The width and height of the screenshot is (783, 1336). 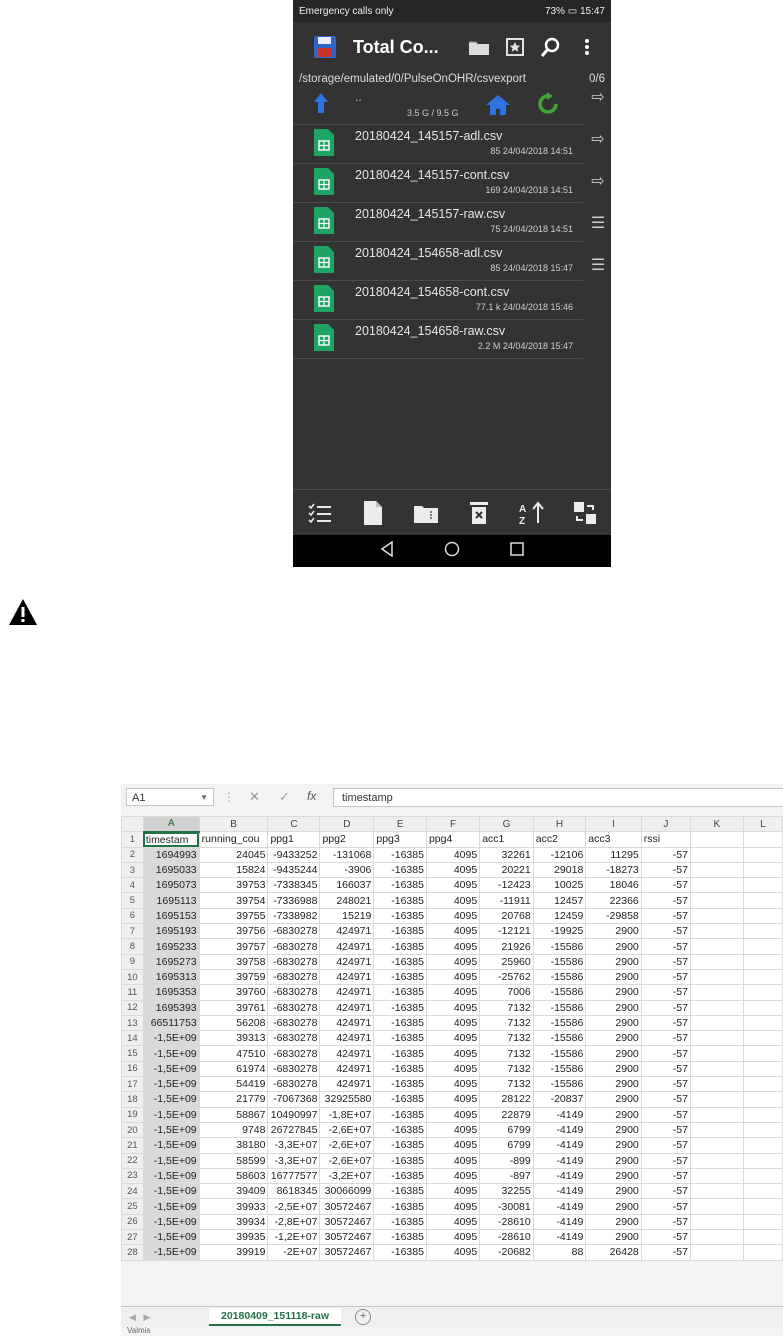 I want to click on row-header: 11, so click(x=132, y=992).